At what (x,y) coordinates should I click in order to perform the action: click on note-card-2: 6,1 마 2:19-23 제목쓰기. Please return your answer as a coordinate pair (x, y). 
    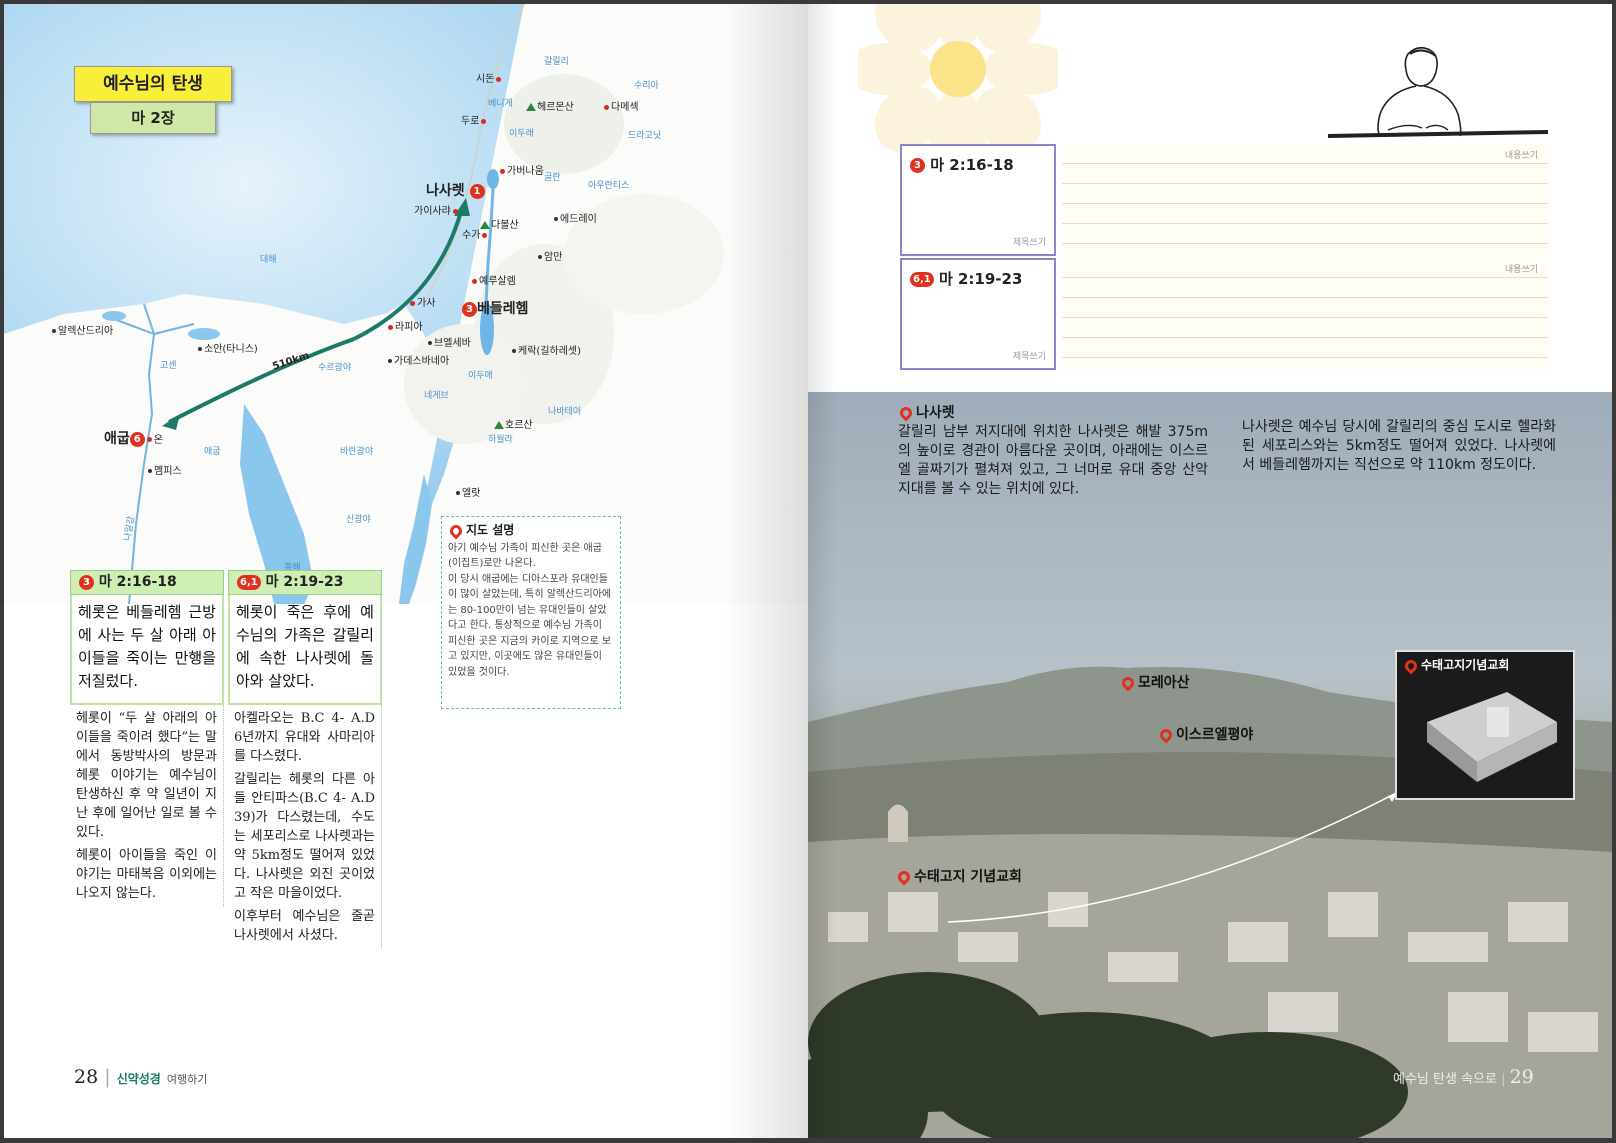
    Looking at the image, I should click on (978, 314).